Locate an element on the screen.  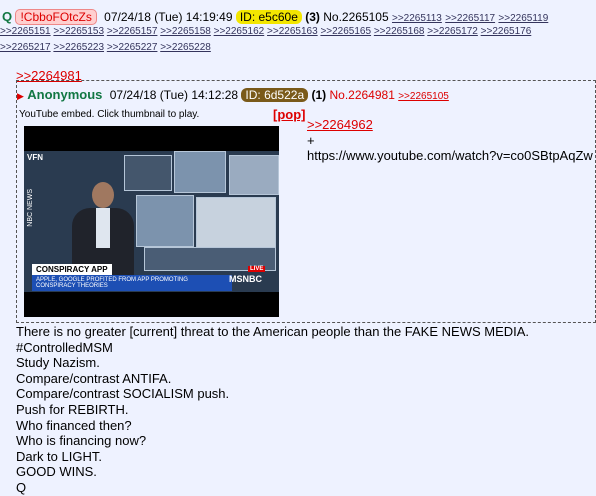
body-line: Who financed then? is located at coordinates (74, 425).